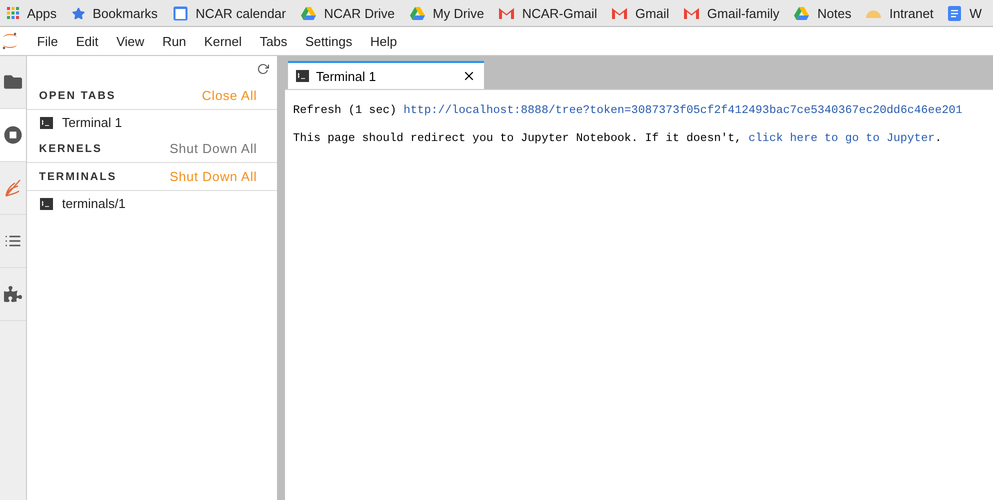 This screenshot has width=993, height=500. What do you see at coordinates (13, 82) in the screenshot?
I see `folder-icon` at bounding box center [13, 82].